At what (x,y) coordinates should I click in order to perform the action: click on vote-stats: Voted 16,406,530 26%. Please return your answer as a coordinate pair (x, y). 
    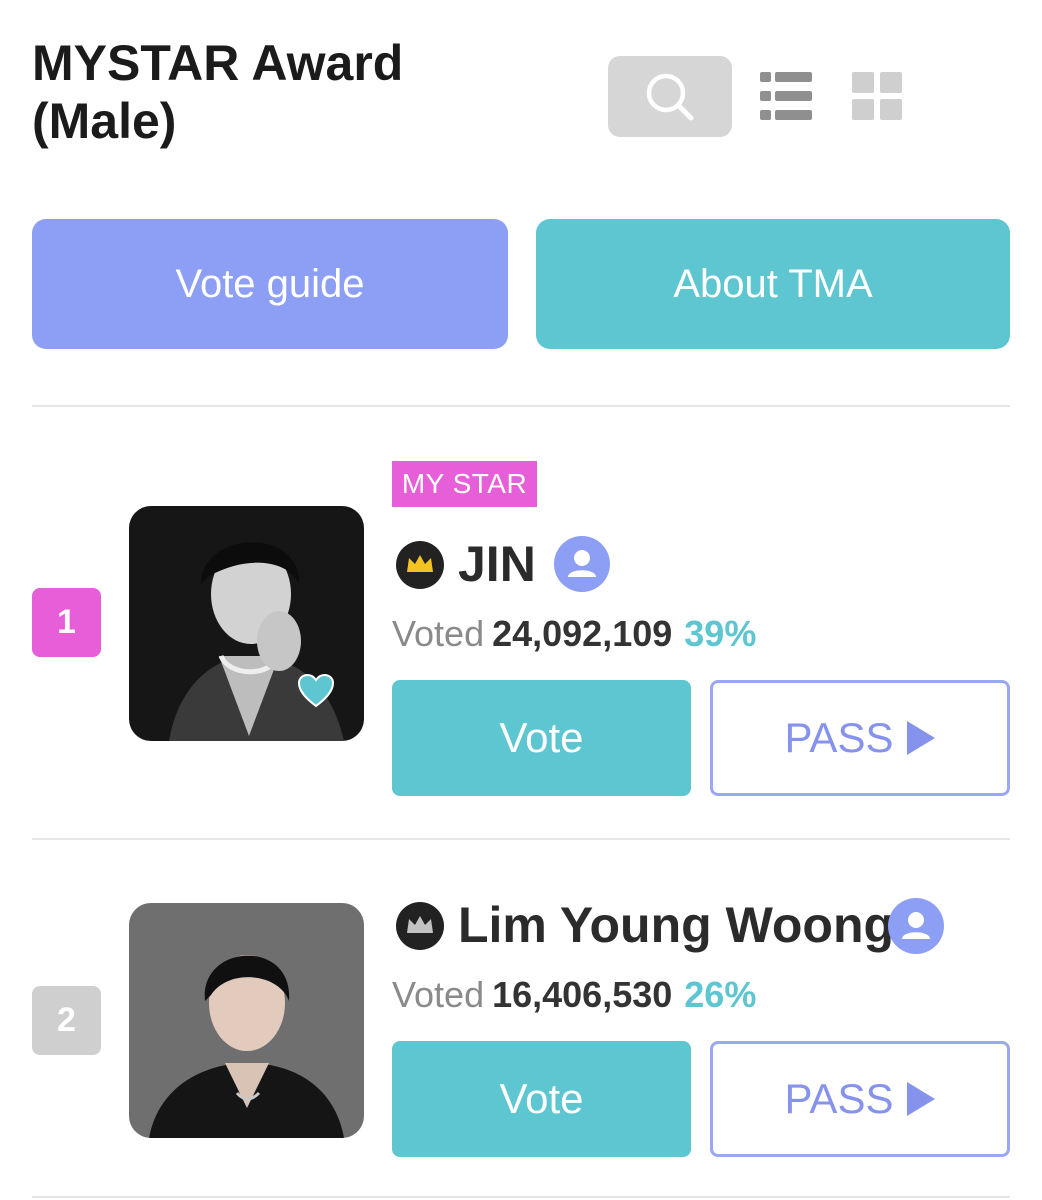
    Looking at the image, I should click on (574, 995).